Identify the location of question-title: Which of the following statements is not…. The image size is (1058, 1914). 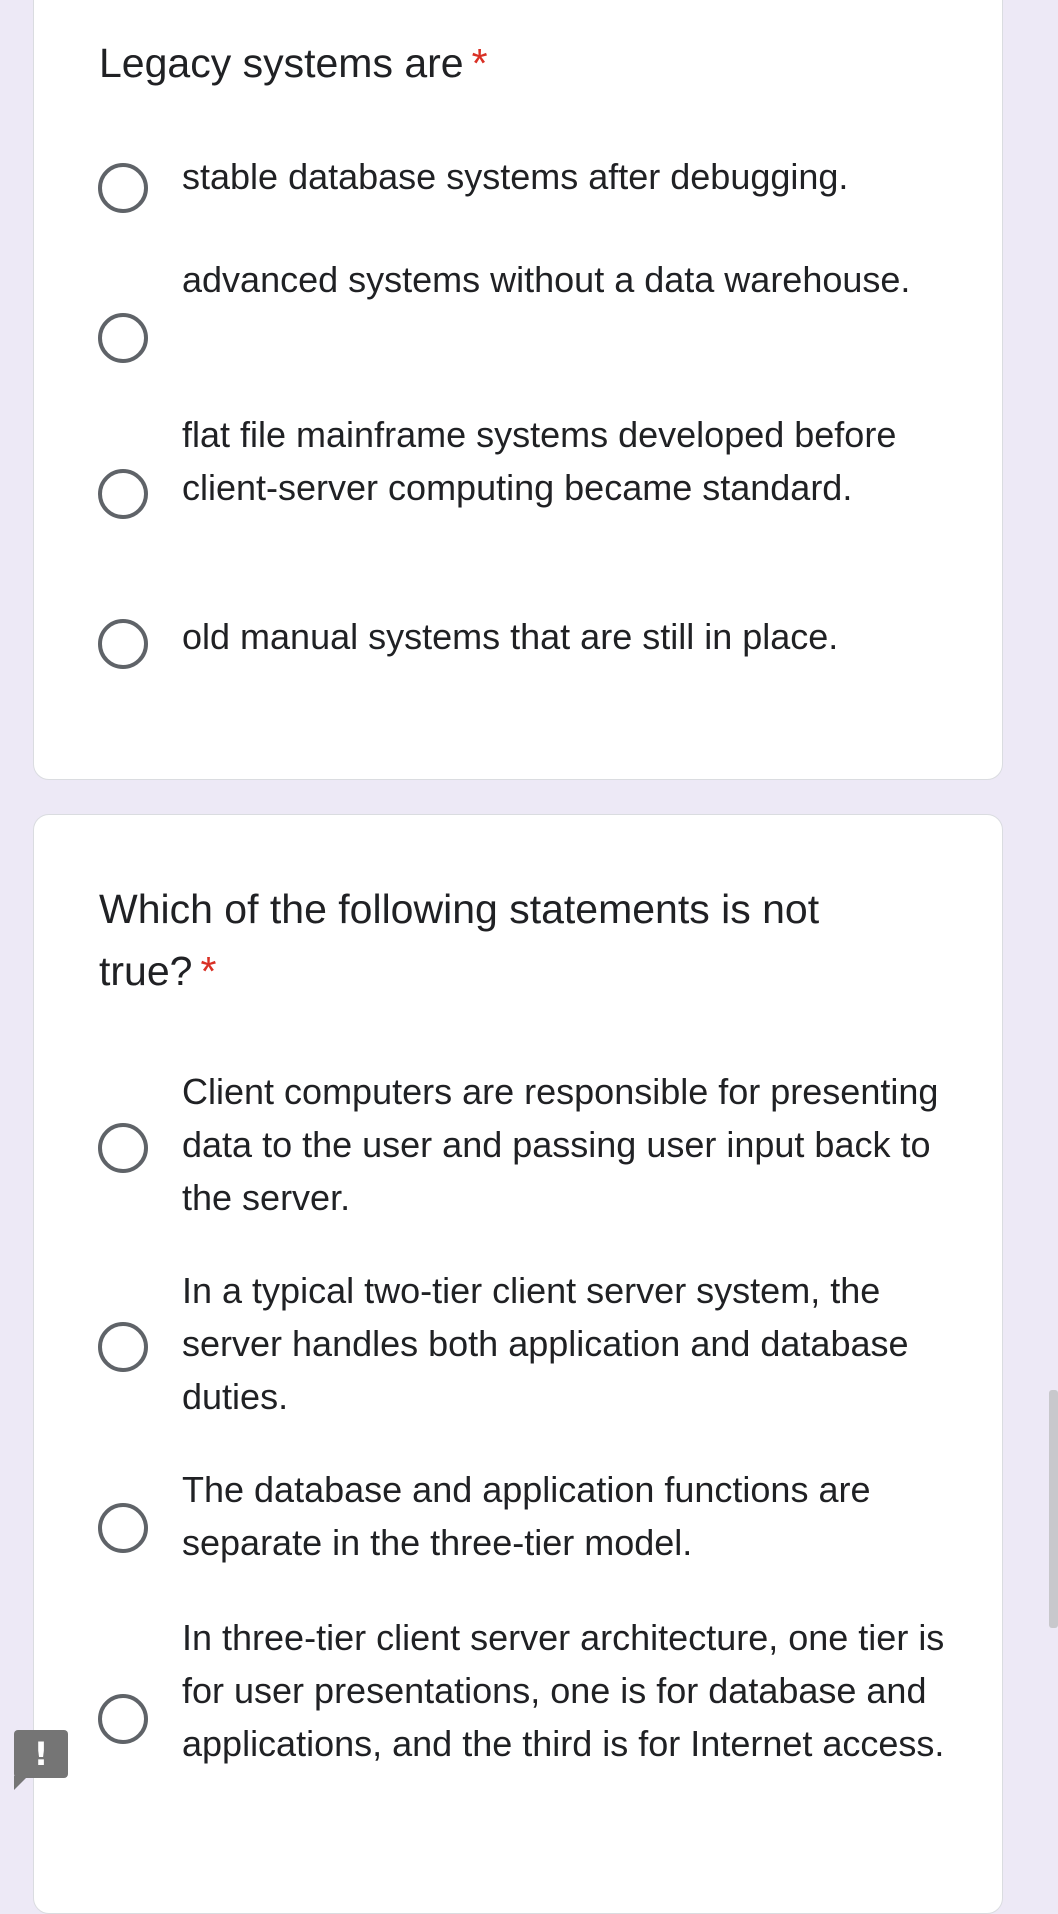
(499, 940).